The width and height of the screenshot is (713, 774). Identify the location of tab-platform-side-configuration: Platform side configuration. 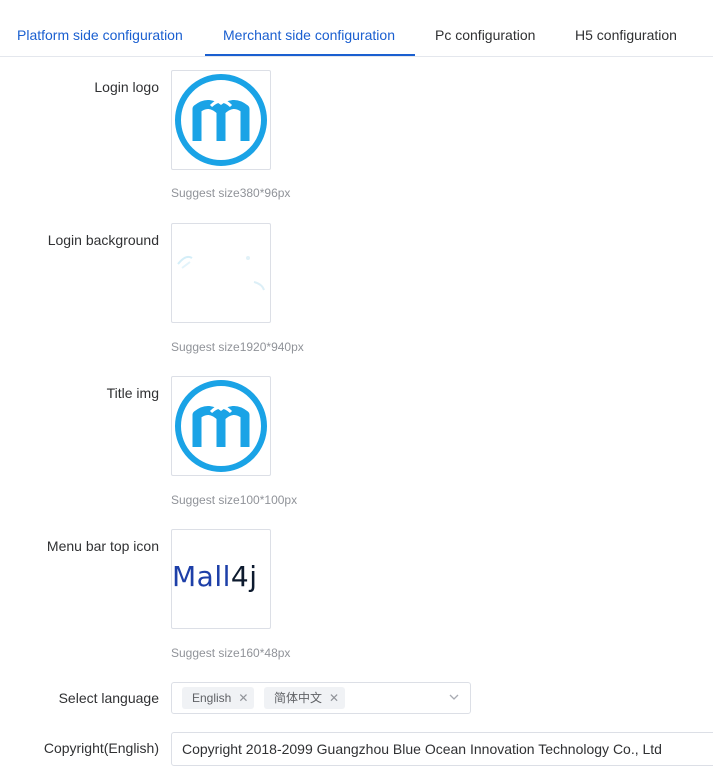
(100, 28).